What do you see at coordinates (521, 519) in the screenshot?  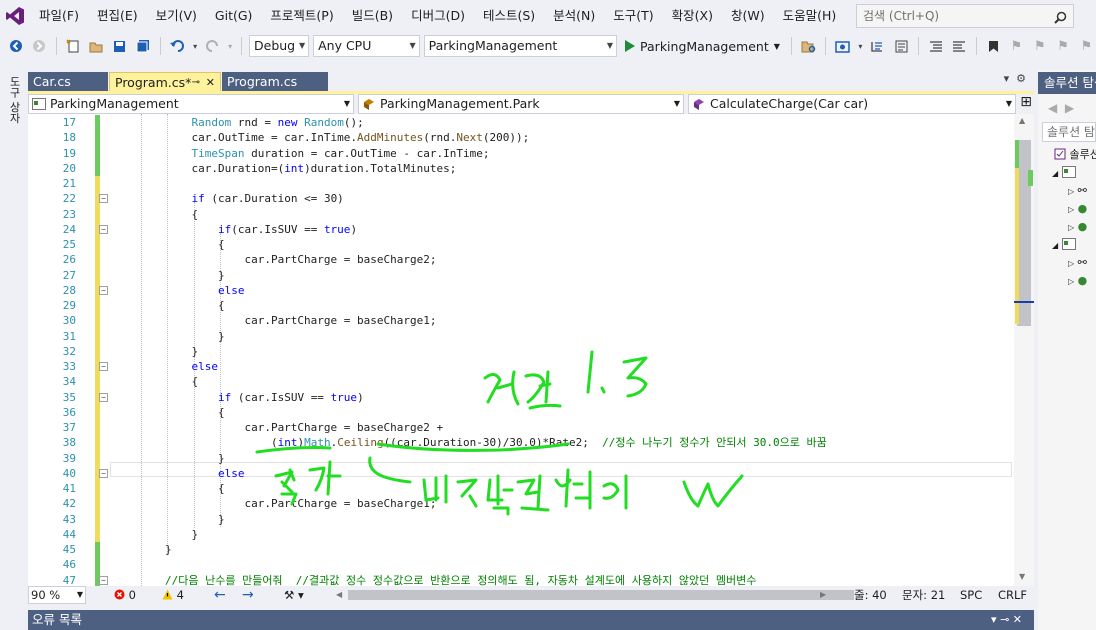 I see `code-line: 43 }` at bounding box center [521, 519].